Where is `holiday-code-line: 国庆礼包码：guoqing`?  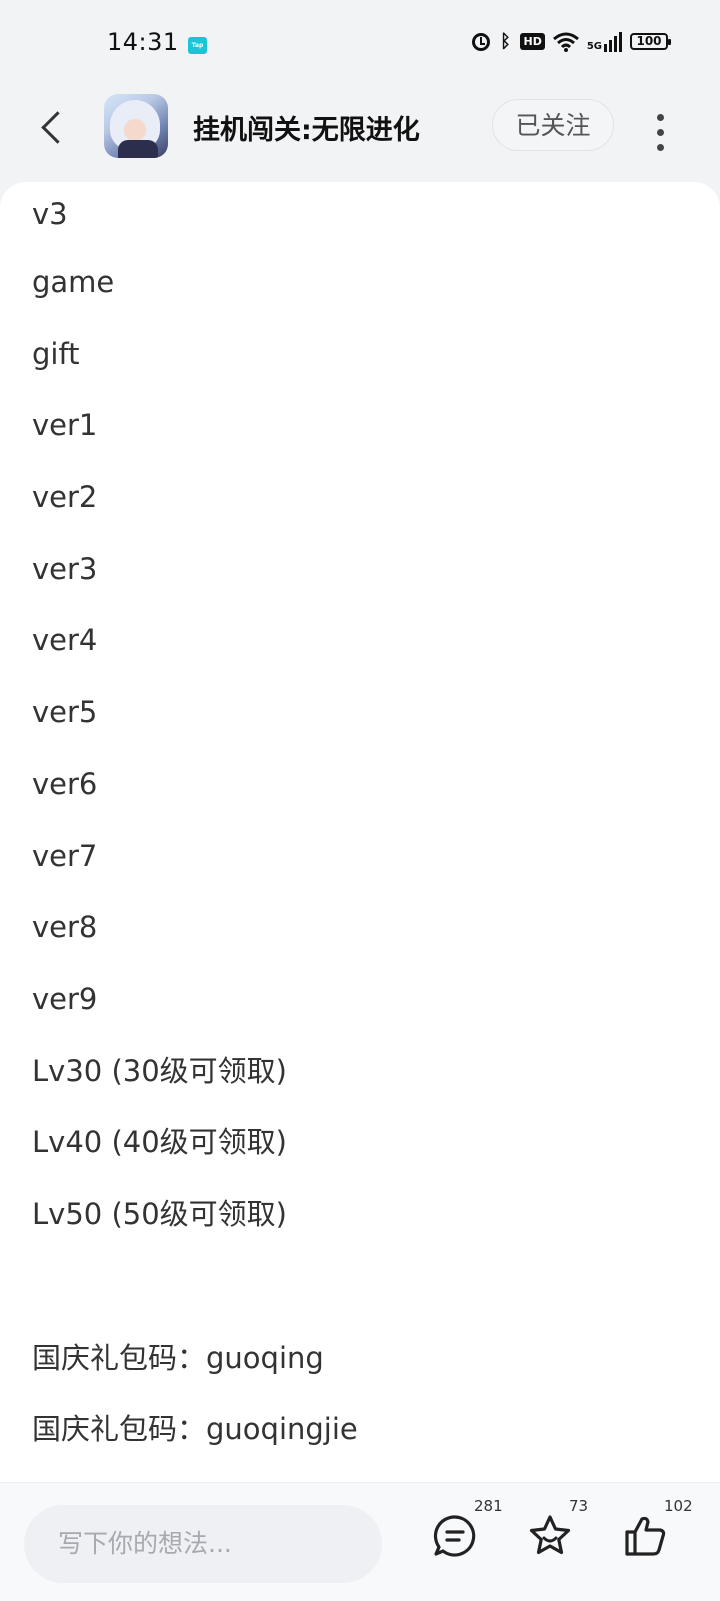 holiday-code-line: 国庆礼包码：guoqing is located at coordinates (178, 1357).